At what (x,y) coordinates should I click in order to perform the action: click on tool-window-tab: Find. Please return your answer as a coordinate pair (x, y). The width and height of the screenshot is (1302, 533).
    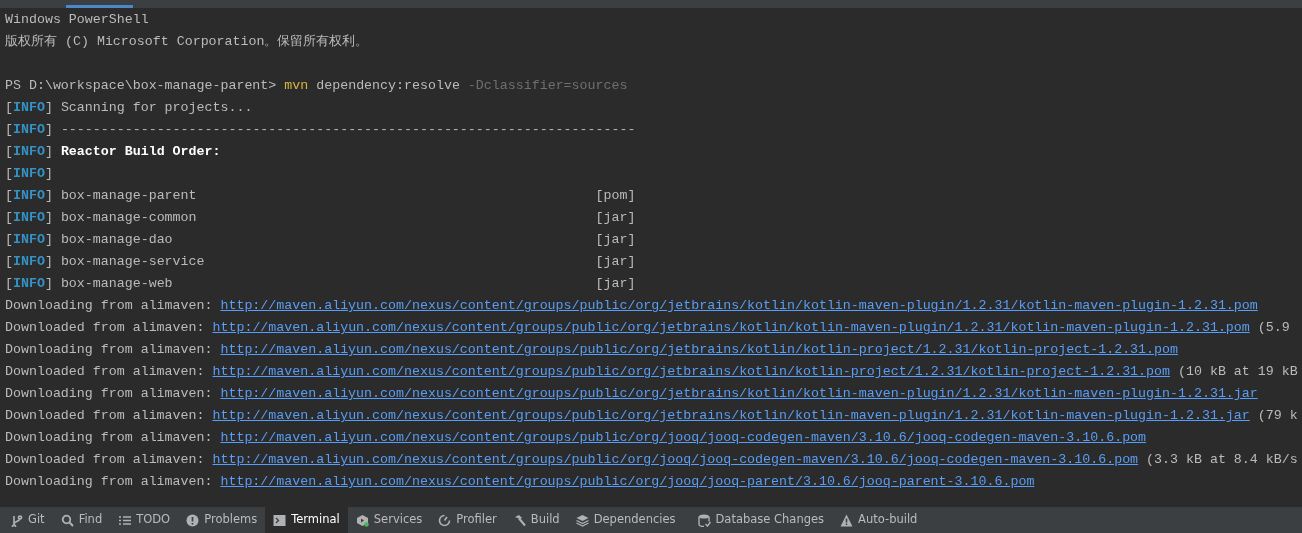
    Looking at the image, I should click on (81, 520).